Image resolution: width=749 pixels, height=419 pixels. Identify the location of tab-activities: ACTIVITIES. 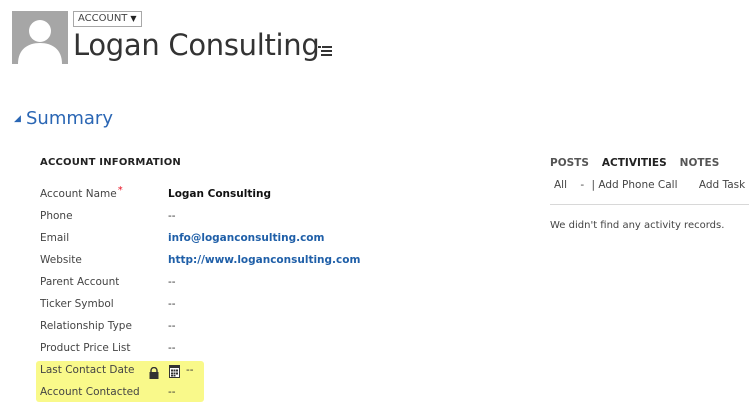
(634, 163).